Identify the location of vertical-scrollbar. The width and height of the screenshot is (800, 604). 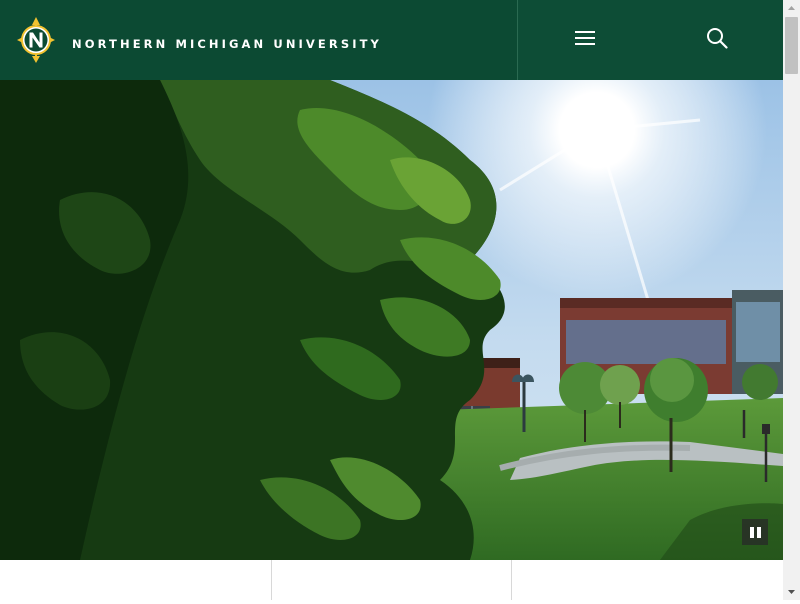
(791, 300).